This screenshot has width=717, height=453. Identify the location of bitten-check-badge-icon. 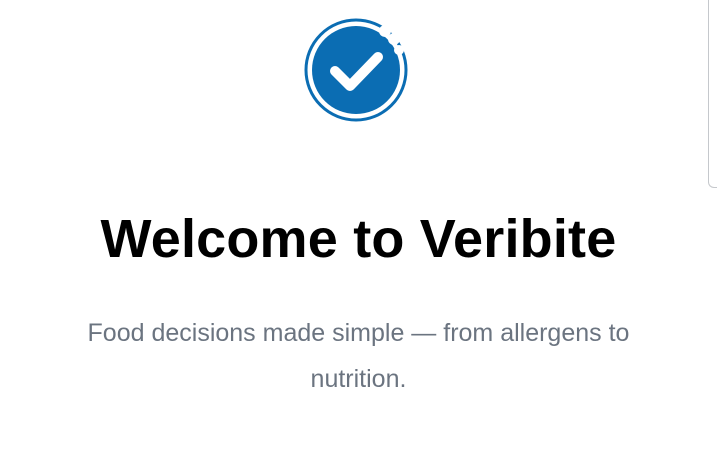
(356, 70).